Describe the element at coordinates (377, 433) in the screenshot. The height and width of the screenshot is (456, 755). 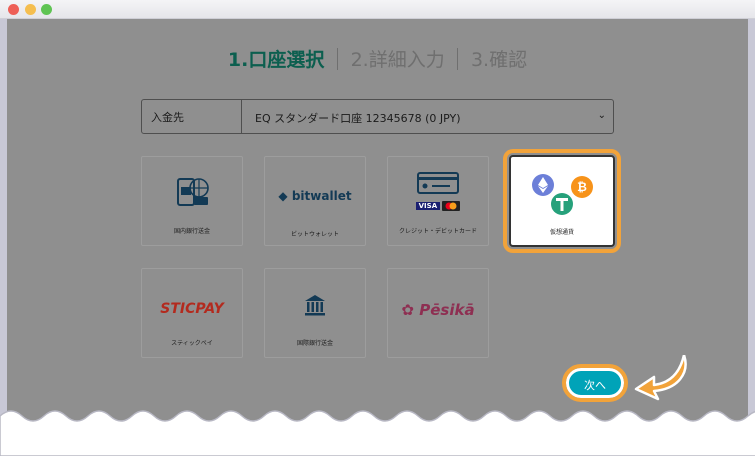
I see `torn-edge` at that location.